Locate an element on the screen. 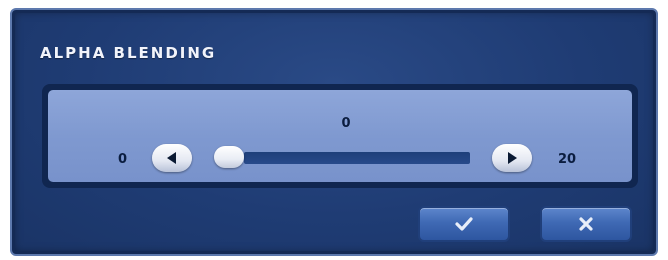 The height and width of the screenshot is (260, 668). cancel-button is located at coordinates (586, 224).